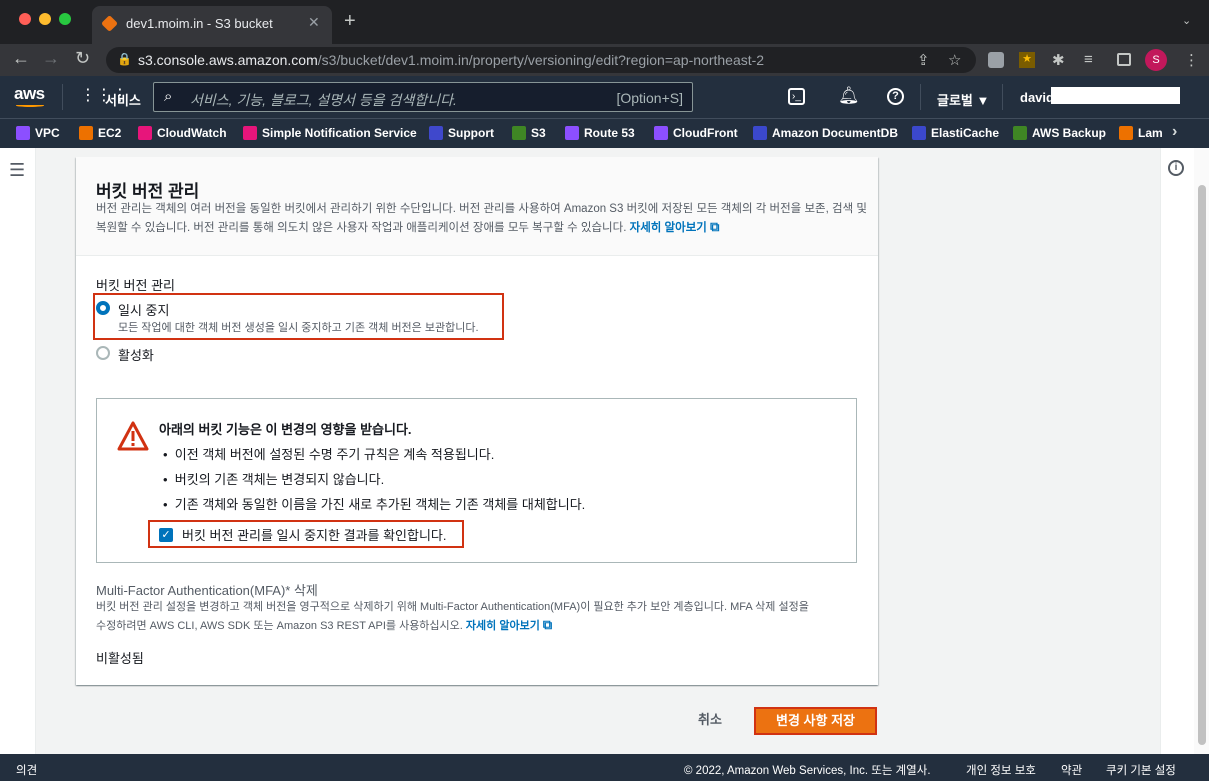 Image resolution: width=1209 pixels, height=781 pixels. Describe the element at coordinates (192, 133) in the screenshot. I see `favorite-label: CloudWatch` at that location.